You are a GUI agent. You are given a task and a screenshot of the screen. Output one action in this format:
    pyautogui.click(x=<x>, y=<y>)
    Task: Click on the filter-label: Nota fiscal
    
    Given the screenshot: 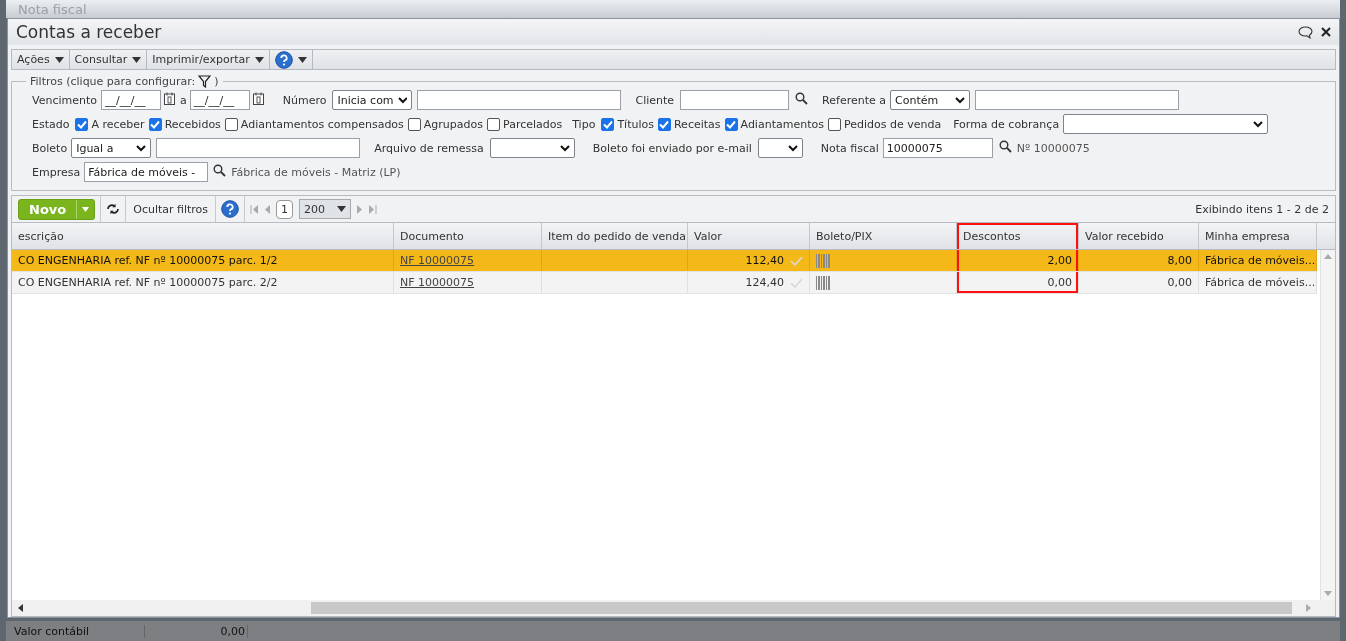 What is the action you would take?
    pyautogui.click(x=849, y=148)
    